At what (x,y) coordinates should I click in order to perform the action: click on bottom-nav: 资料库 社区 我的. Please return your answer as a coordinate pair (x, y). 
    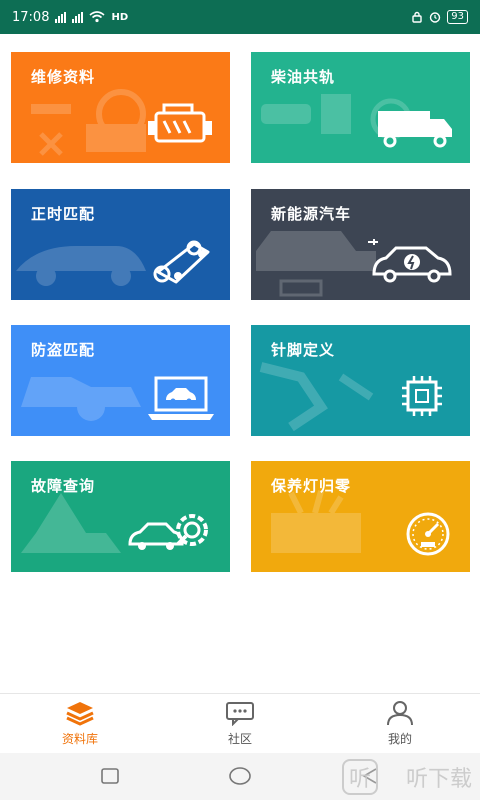
    Looking at the image, I should click on (240, 723).